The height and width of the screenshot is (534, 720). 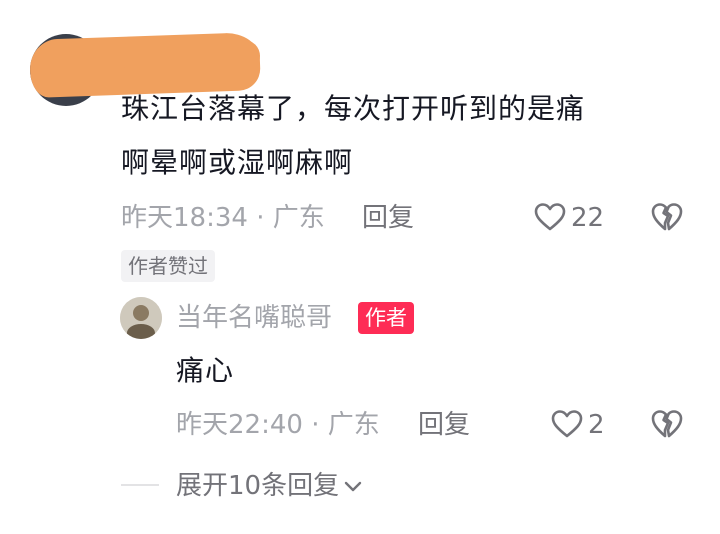 What do you see at coordinates (254, 318) in the screenshot?
I see `reply-username: 当年名嘴聪哥` at bounding box center [254, 318].